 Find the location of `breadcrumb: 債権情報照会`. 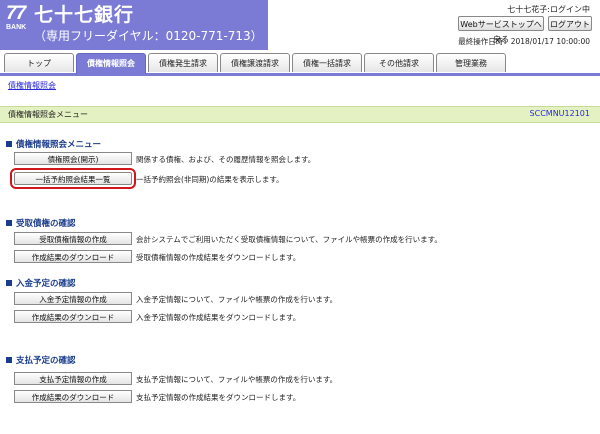

breadcrumb: 債権情報照会 is located at coordinates (32, 85).